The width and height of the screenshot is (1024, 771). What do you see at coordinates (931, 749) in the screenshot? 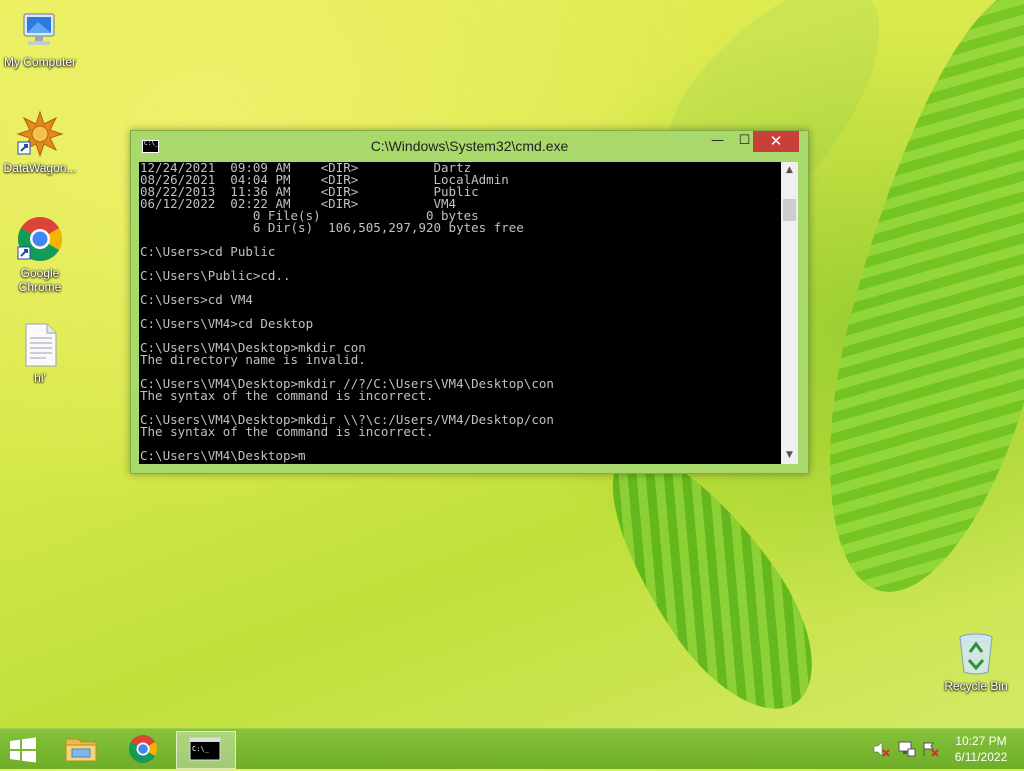
I see `action-center-flag-icon` at bounding box center [931, 749].